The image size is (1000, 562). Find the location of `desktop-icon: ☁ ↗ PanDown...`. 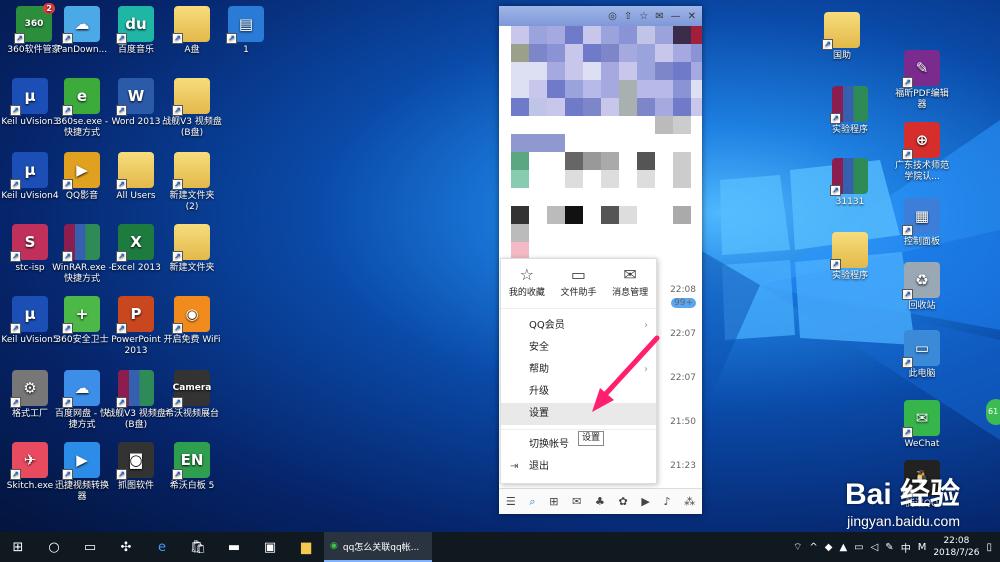

desktop-icon: ☁ ↗ PanDown... is located at coordinates (82, 31).